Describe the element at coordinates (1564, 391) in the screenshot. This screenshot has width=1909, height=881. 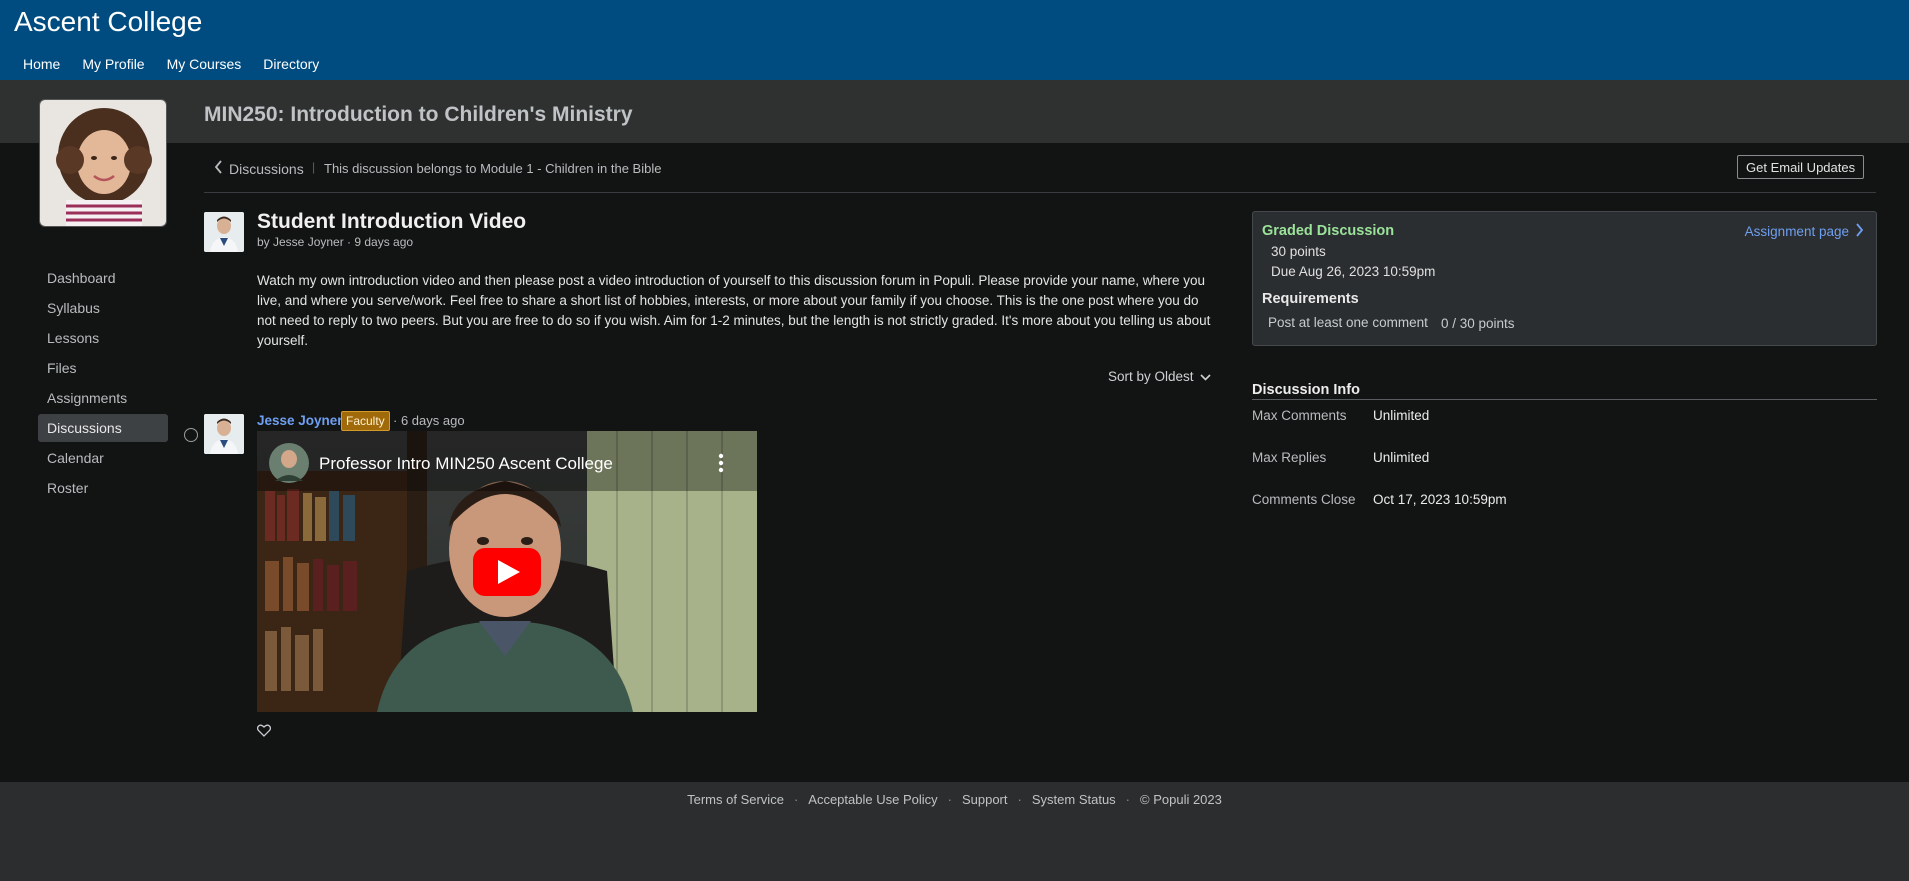
I see `discussion-info-title: Discussion Info` at that location.